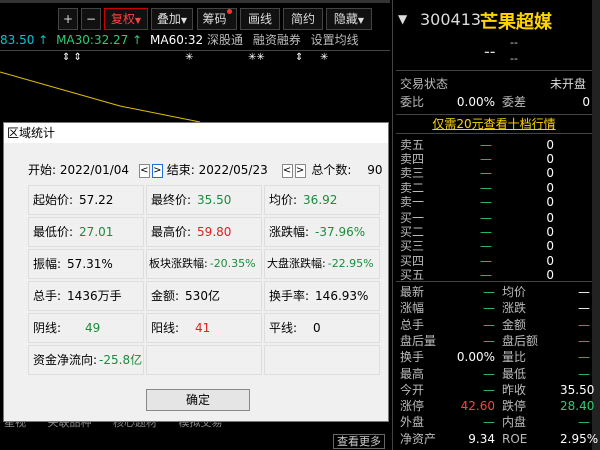 This screenshot has width=600, height=450. Describe the element at coordinates (577, 389) in the screenshot. I see `stat-value: 35.50` at that location.